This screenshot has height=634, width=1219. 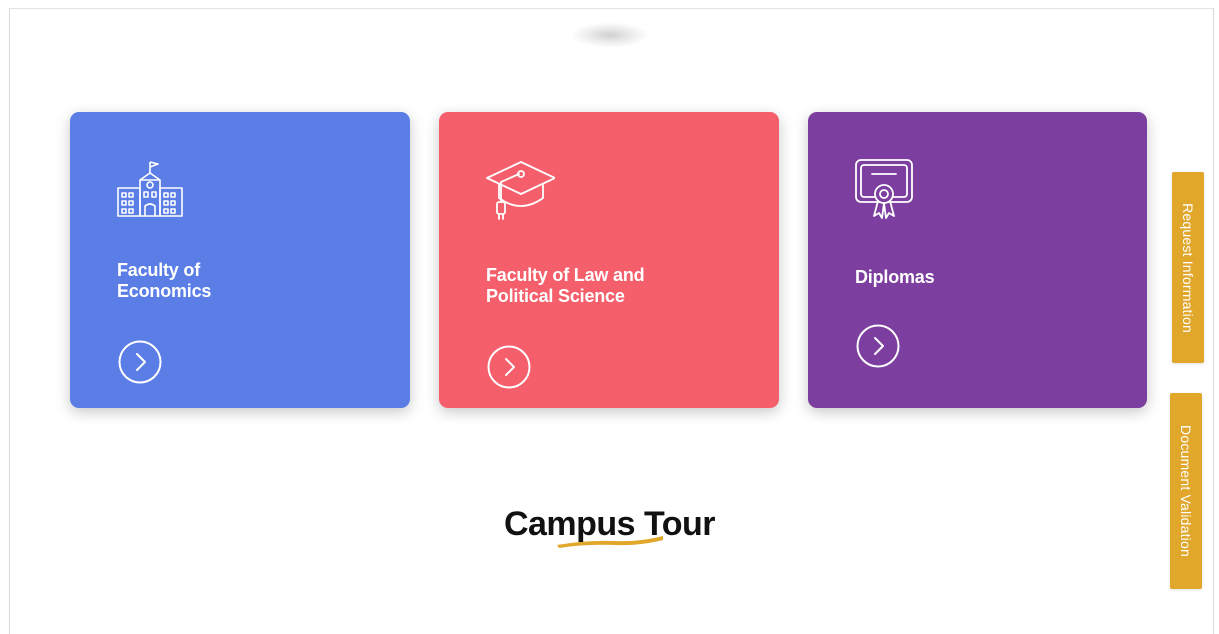 What do you see at coordinates (970, 277) in the screenshot?
I see `card-title: Diplomas` at bounding box center [970, 277].